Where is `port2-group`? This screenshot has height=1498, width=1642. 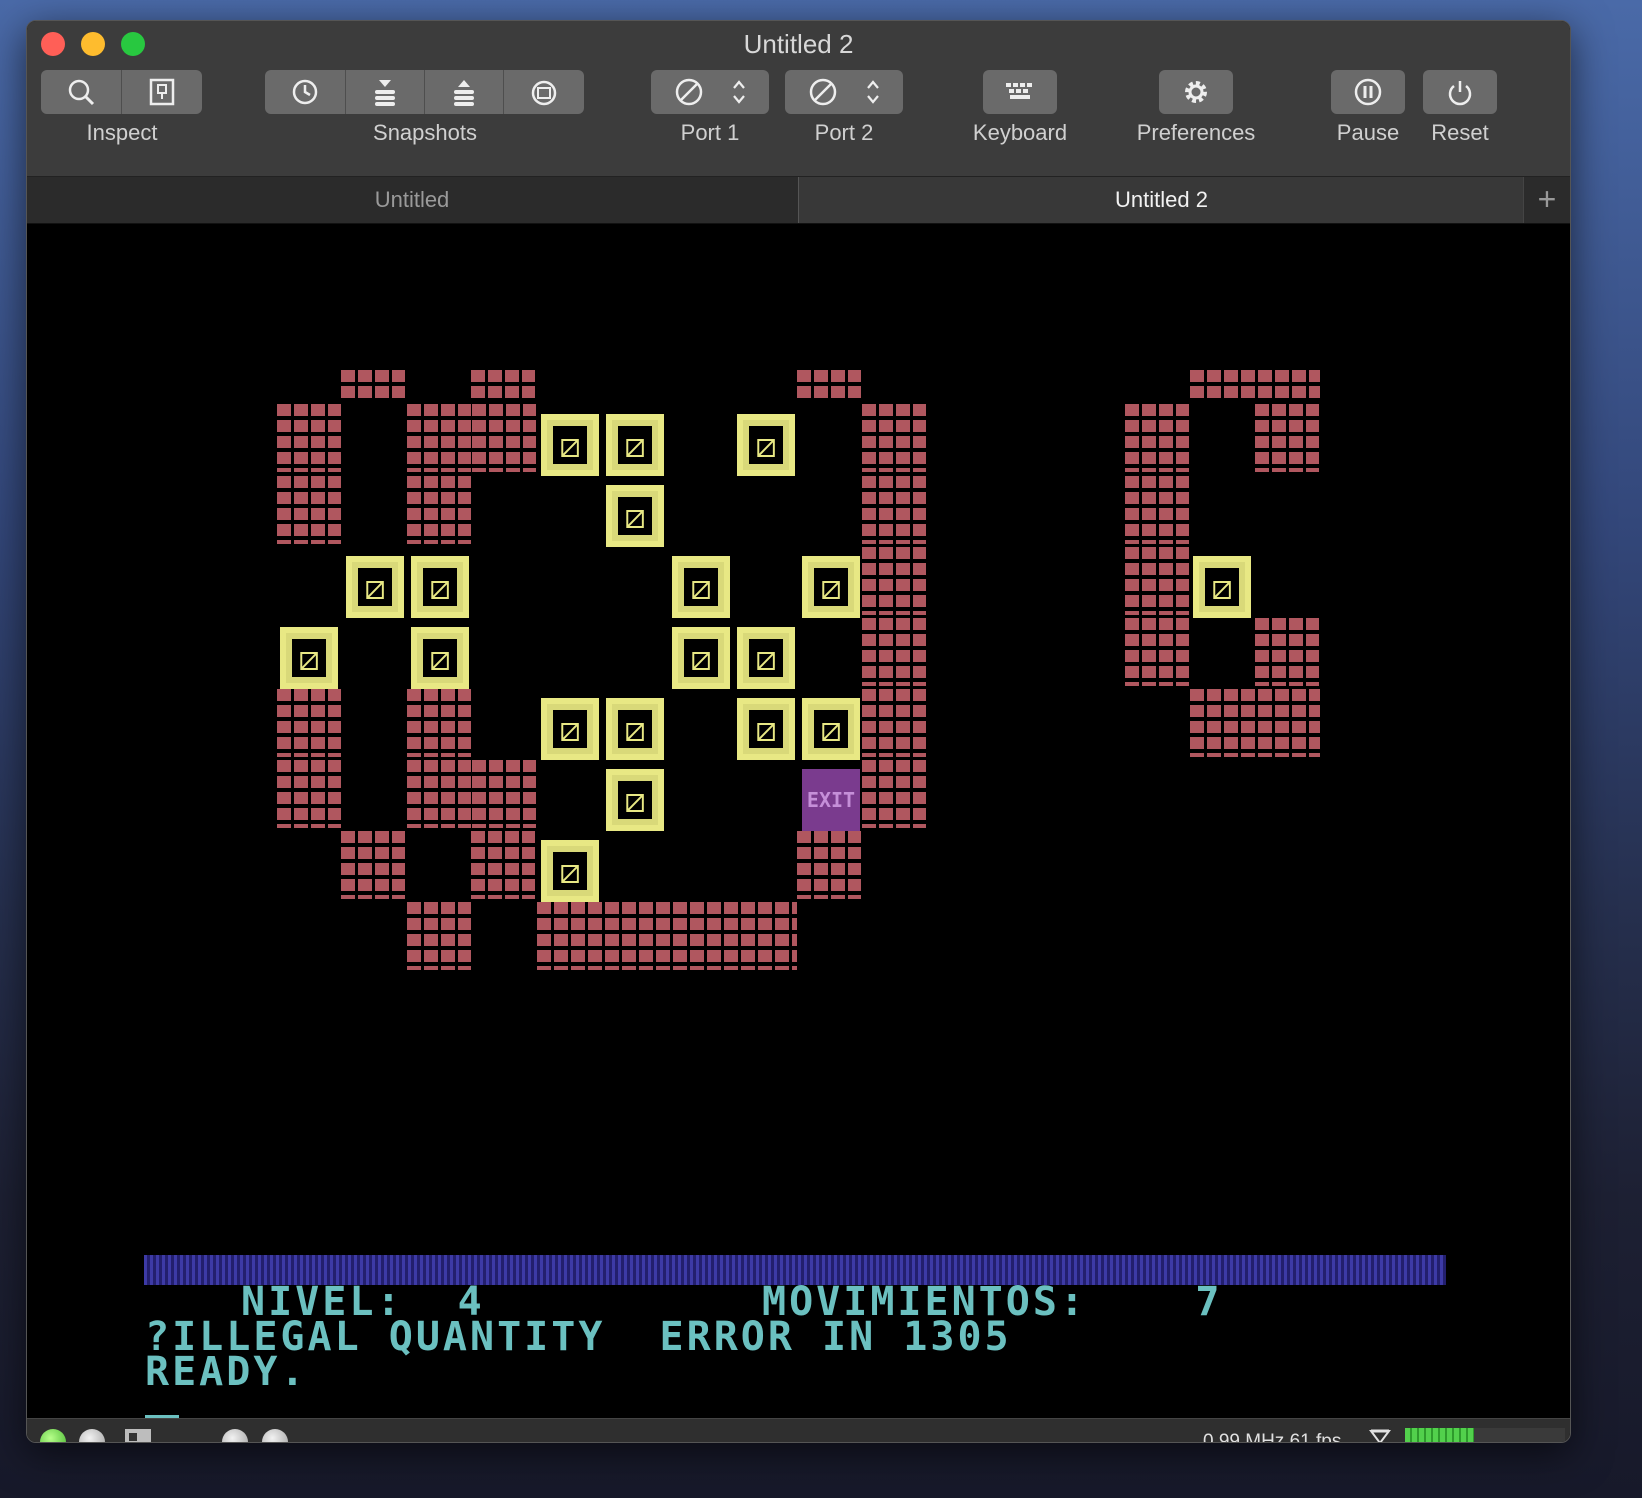 port2-group is located at coordinates (844, 92).